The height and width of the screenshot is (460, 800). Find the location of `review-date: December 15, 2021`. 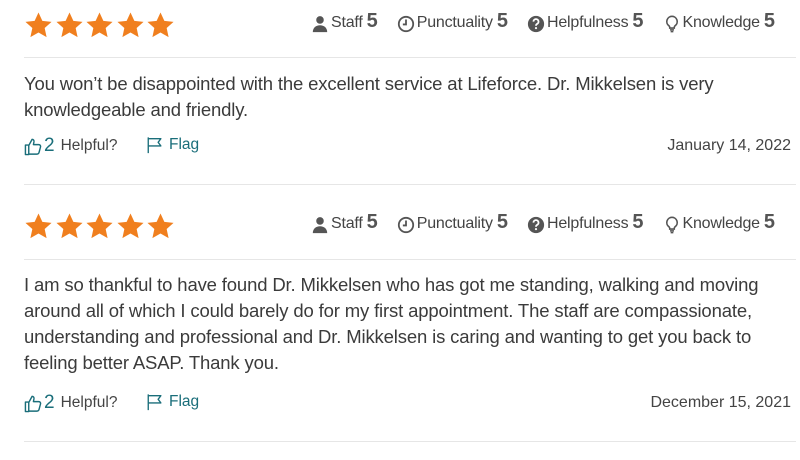

review-date: December 15, 2021 is located at coordinates (720, 402).